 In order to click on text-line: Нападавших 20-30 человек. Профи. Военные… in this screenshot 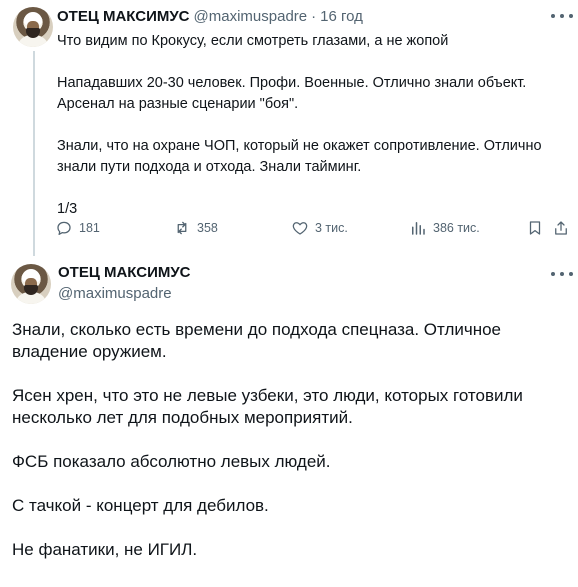, I will do `click(292, 83)`.